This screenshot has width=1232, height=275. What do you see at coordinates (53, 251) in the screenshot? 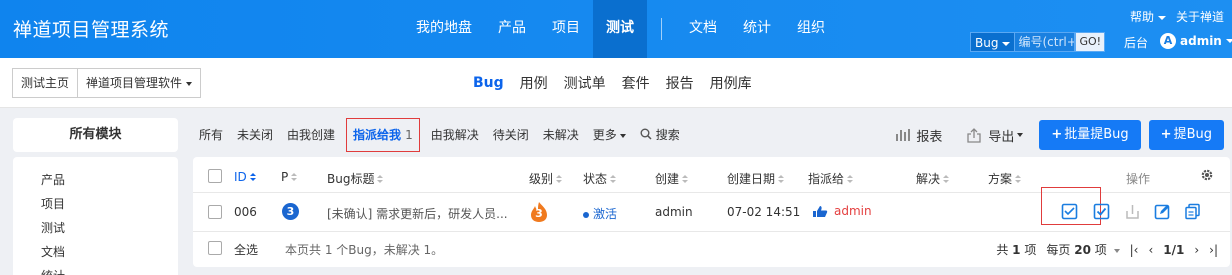
I see `module-item-doc: 文档` at bounding box center [53, 251].